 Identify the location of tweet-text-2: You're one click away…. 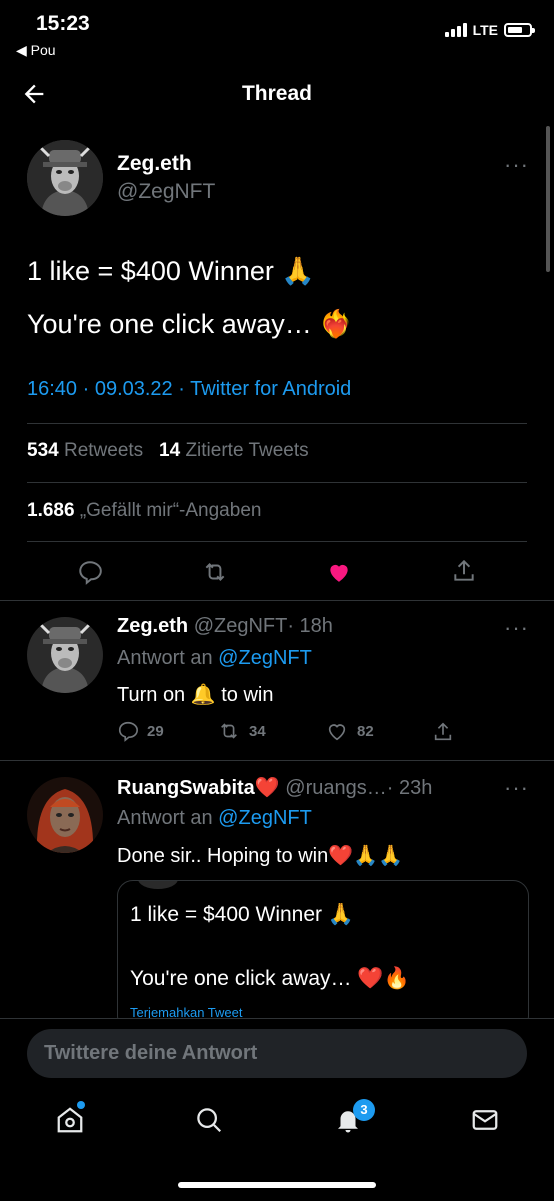
(169, 324).